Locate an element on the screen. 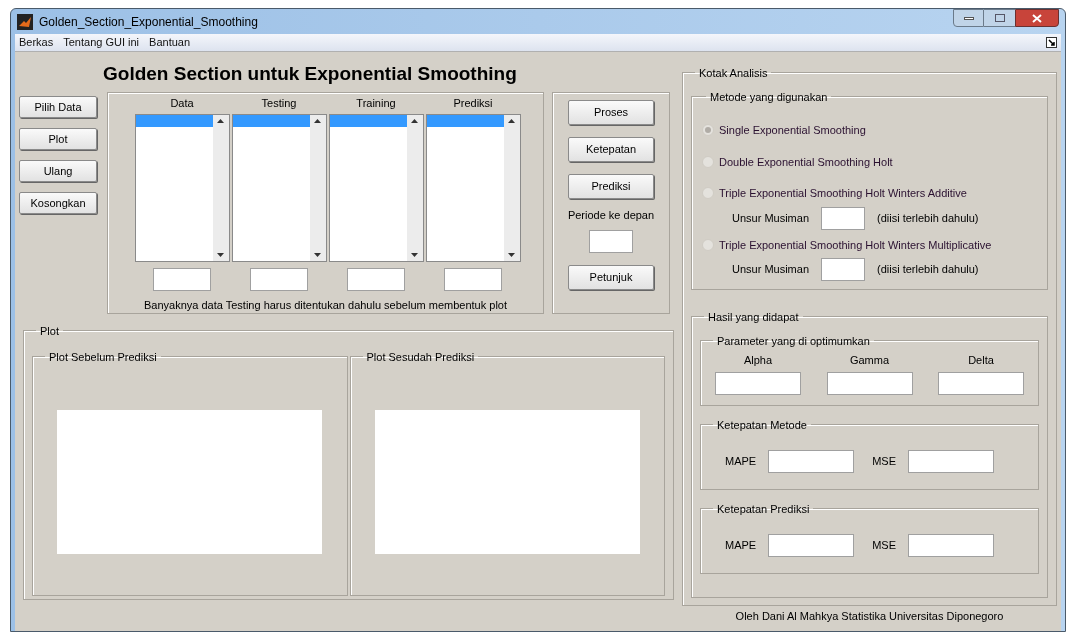 This screenshot has height=632, width=1075. close-button is located at coordinates (1037, 18).